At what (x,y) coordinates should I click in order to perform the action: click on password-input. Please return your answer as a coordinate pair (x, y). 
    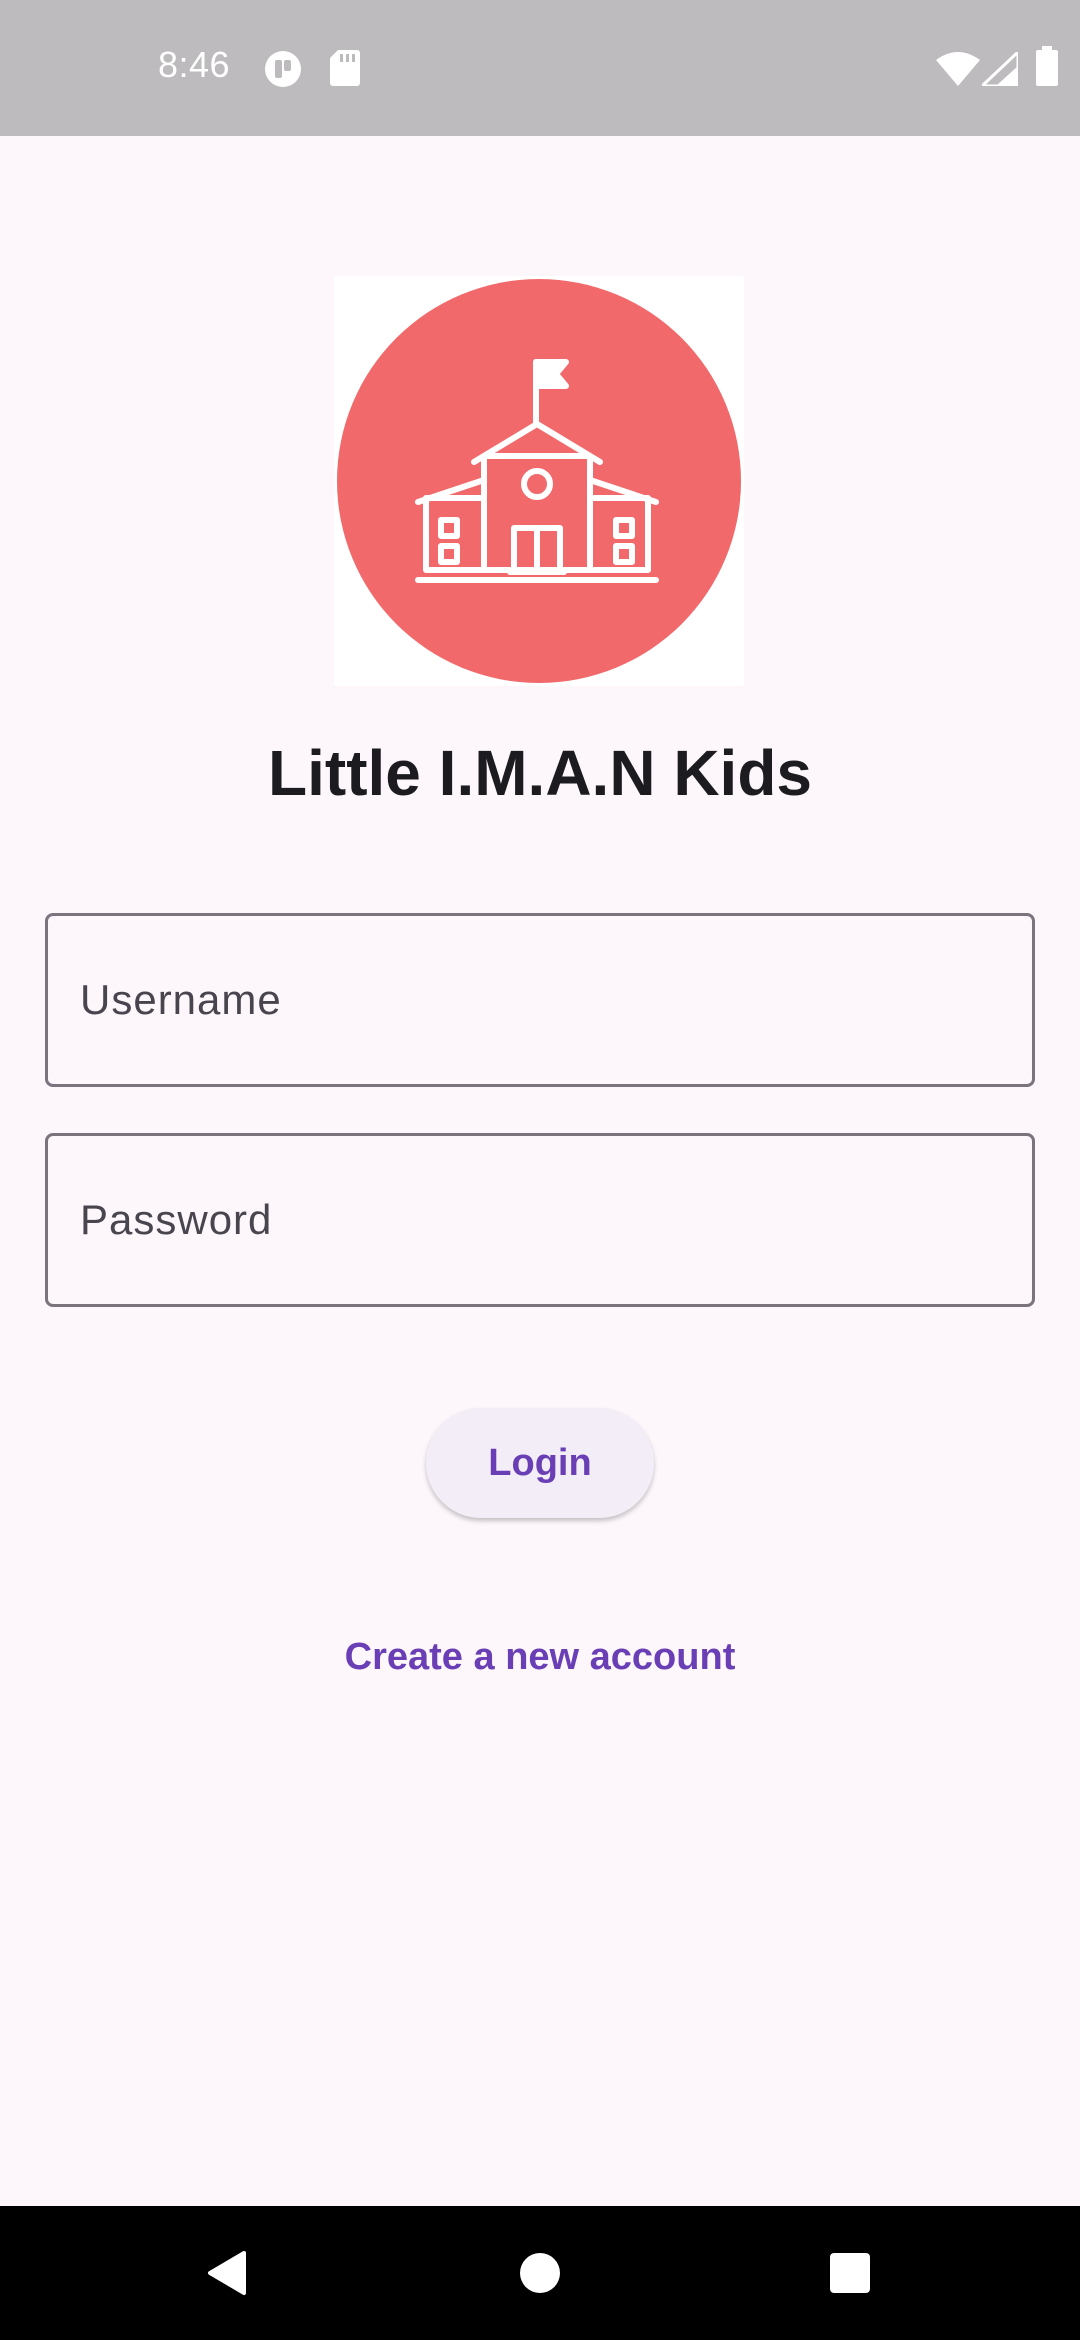
    Looking at the image, I should click on (540, 1220).